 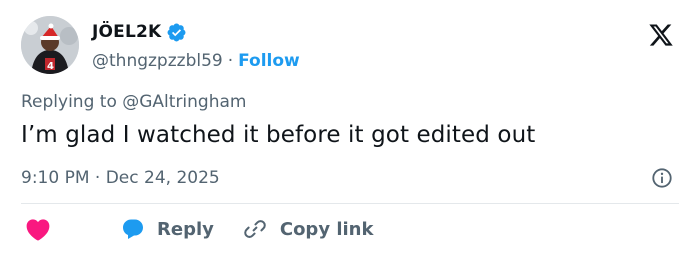 I want to click on divider, so click(x=350, y=203).